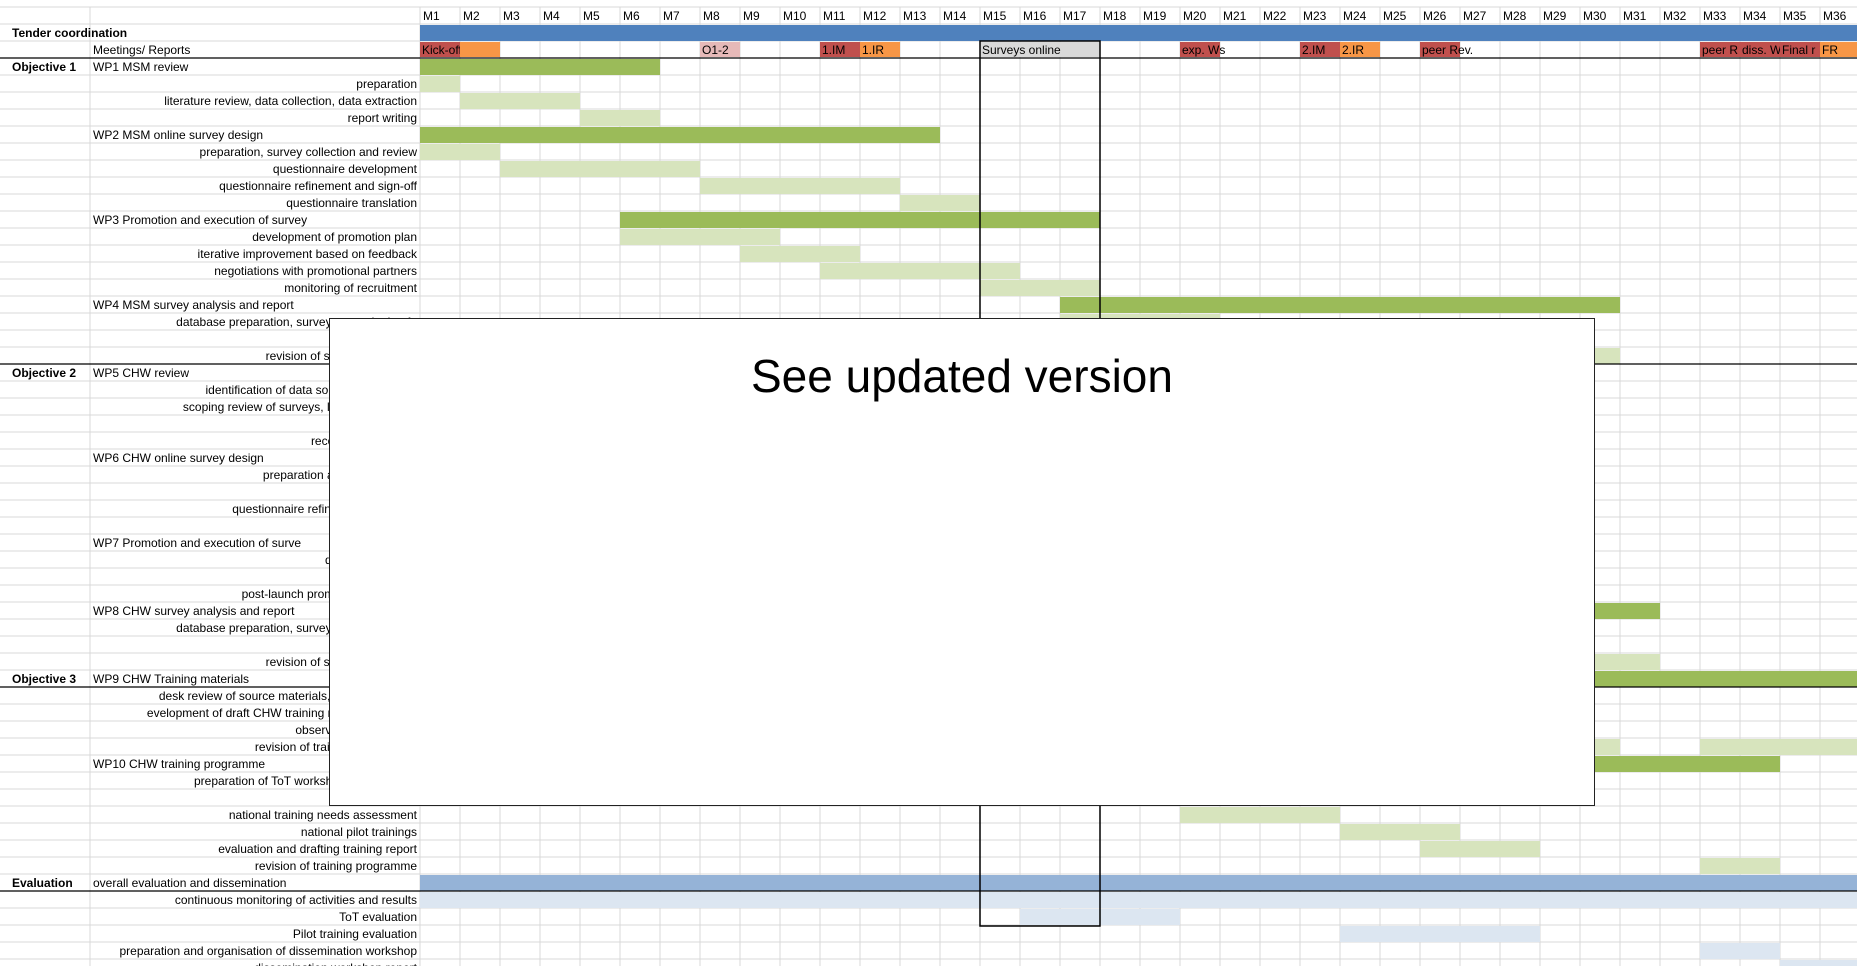 Image resolution: width=1857 pixels, height=966 pixels. I want to click on task-label: overall evaluation and dissemination, so click(189, 883).